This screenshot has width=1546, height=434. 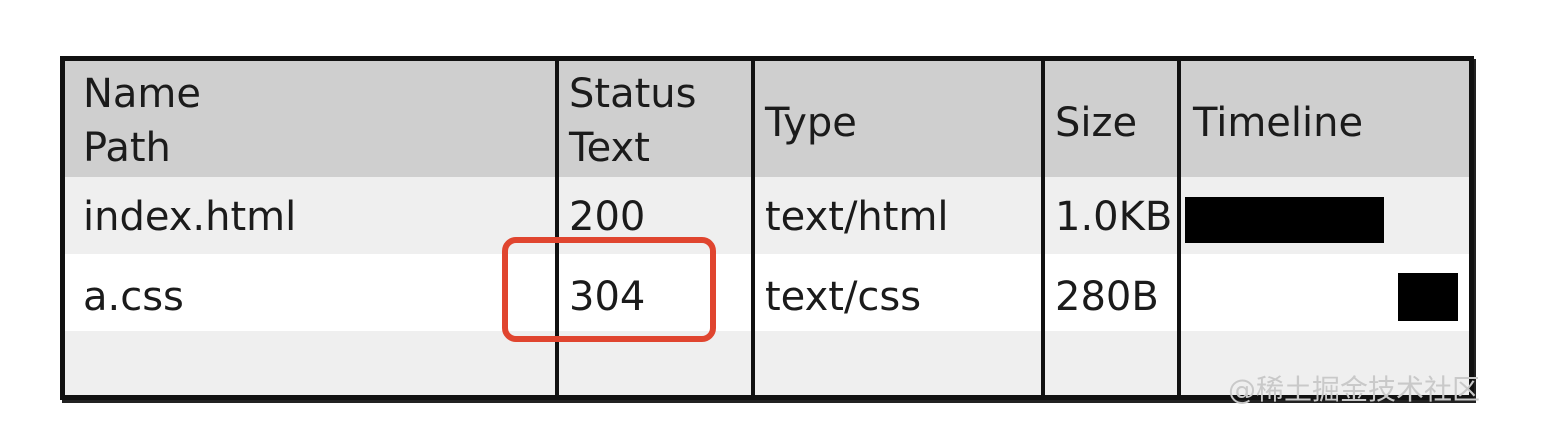 What do you see at coordinates (843, 297) in the screenshot?
I see `row-type: text/css` at bounding box center [843, 297].